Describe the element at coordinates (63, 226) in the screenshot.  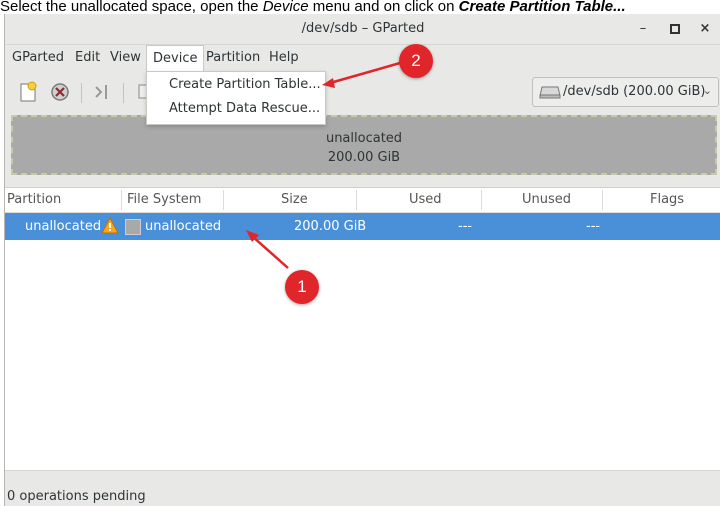
I see `cell-partition: unallocated` at that location.